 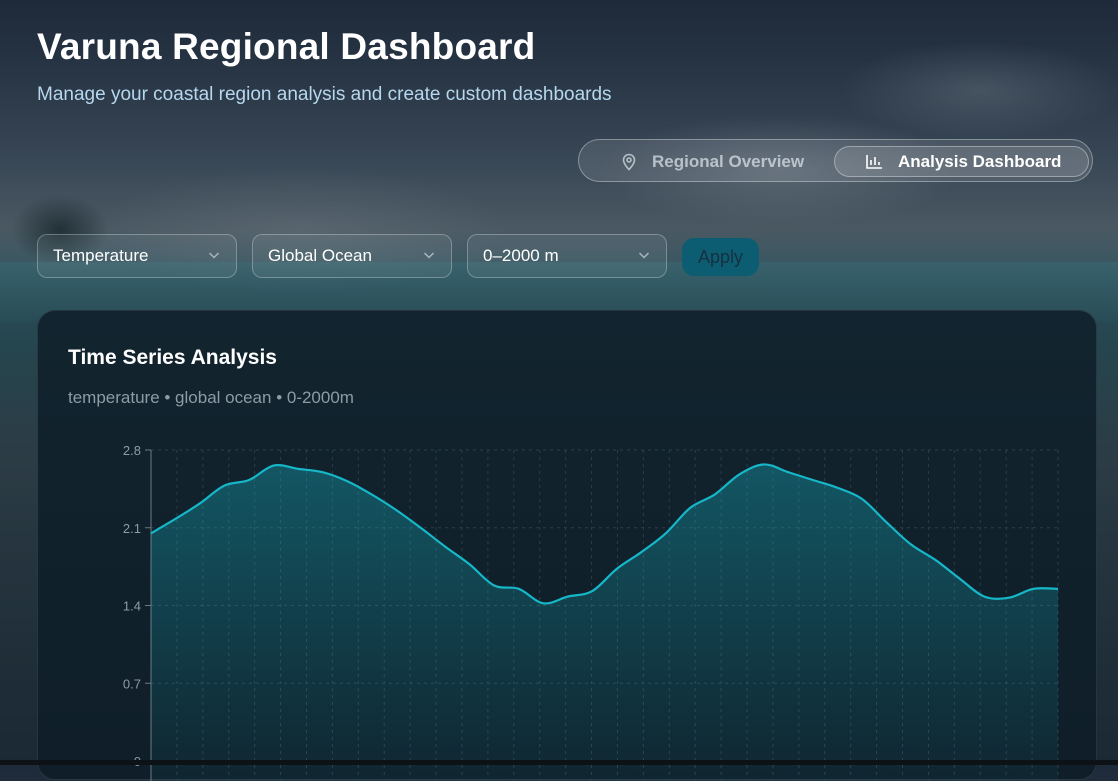 I want to click on bar-chart-icon, so click(x=874, y=162).